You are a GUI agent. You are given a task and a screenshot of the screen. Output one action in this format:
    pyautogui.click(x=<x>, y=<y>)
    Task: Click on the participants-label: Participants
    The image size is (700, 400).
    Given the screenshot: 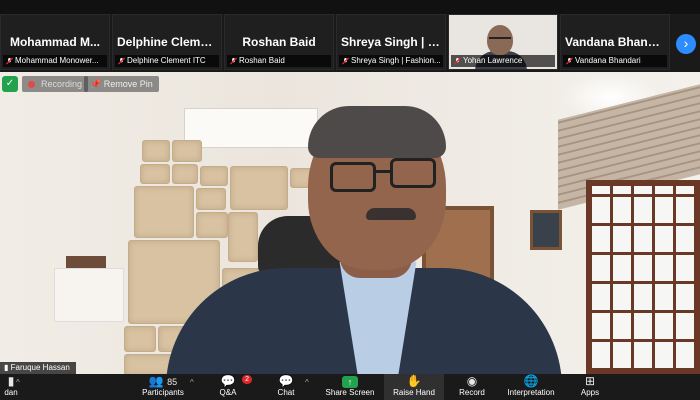 What is the action you would take?
    pyautogui.click(x=163, y=392)
    